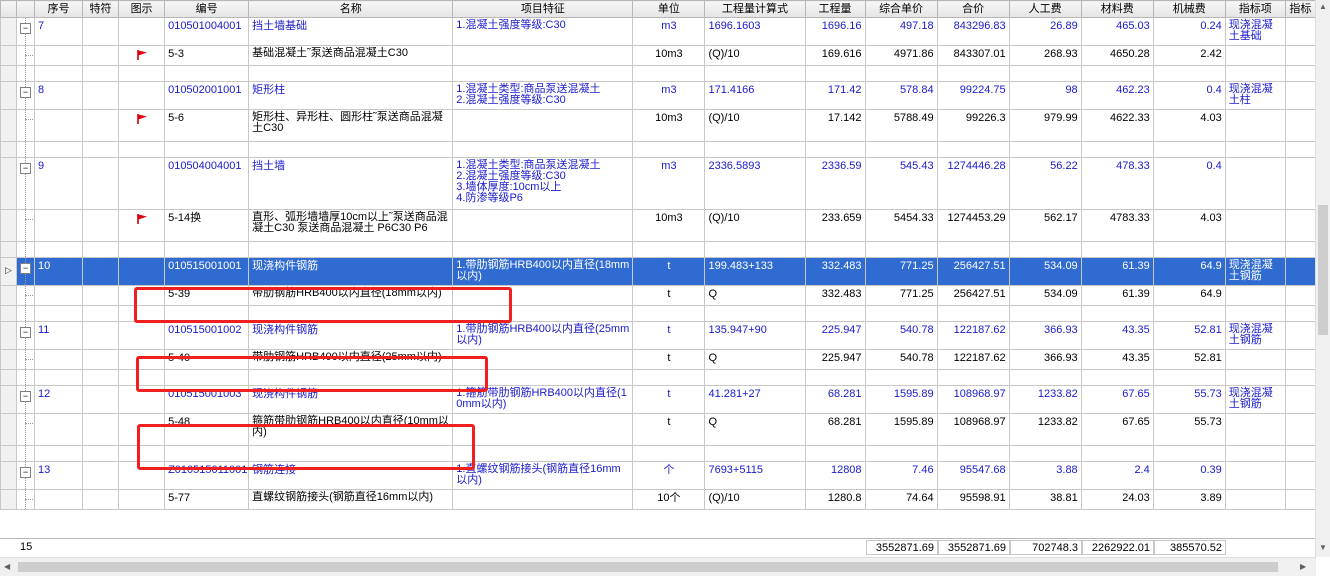  What do you see at coordinates (543, 399) in the screenshot?
I see `feature-cell: 1.箍筋带肋钢筋HRB400以内直径(10mm以内)` at bounding box center [543, 399].